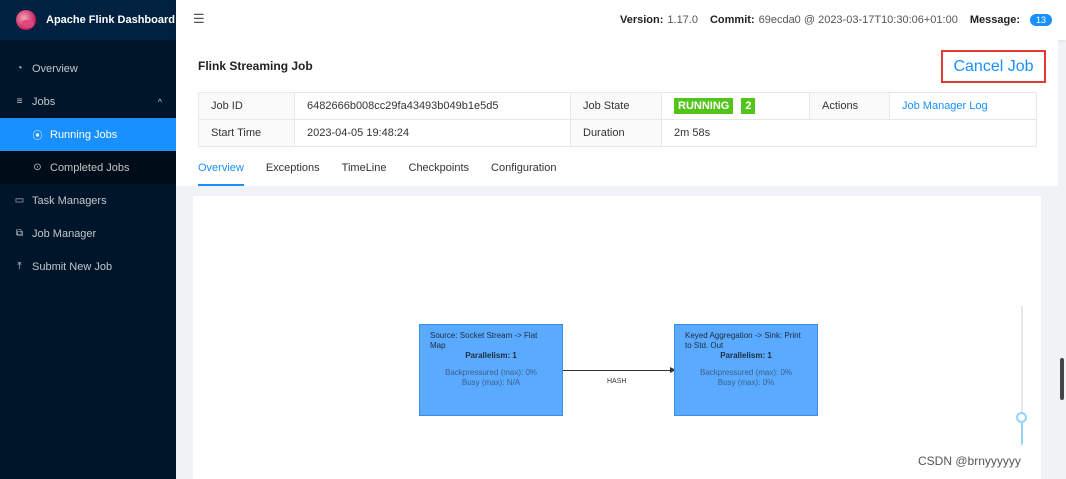  What do you see at coordinates (255, 66) in the screenshot?
I see `page-title: Flink Streaming Job` at bounding box center [255, 66].